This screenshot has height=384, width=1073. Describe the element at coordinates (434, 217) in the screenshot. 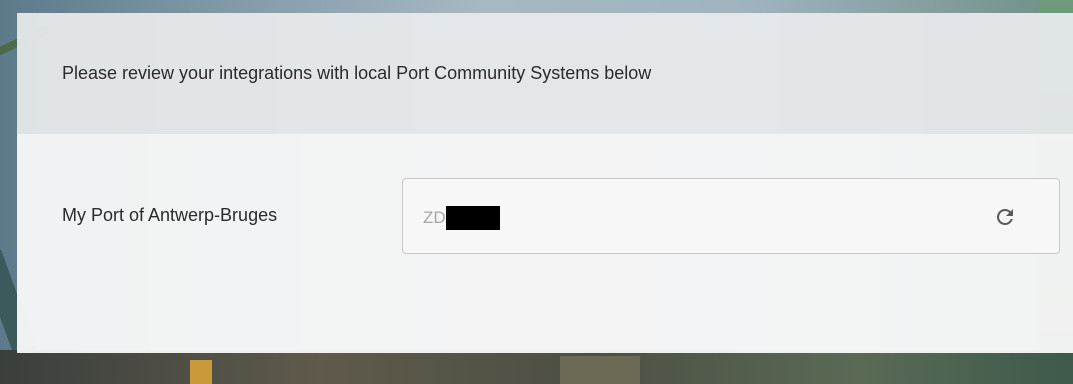

I see `integration-id-visible-text: ZD` at that location.